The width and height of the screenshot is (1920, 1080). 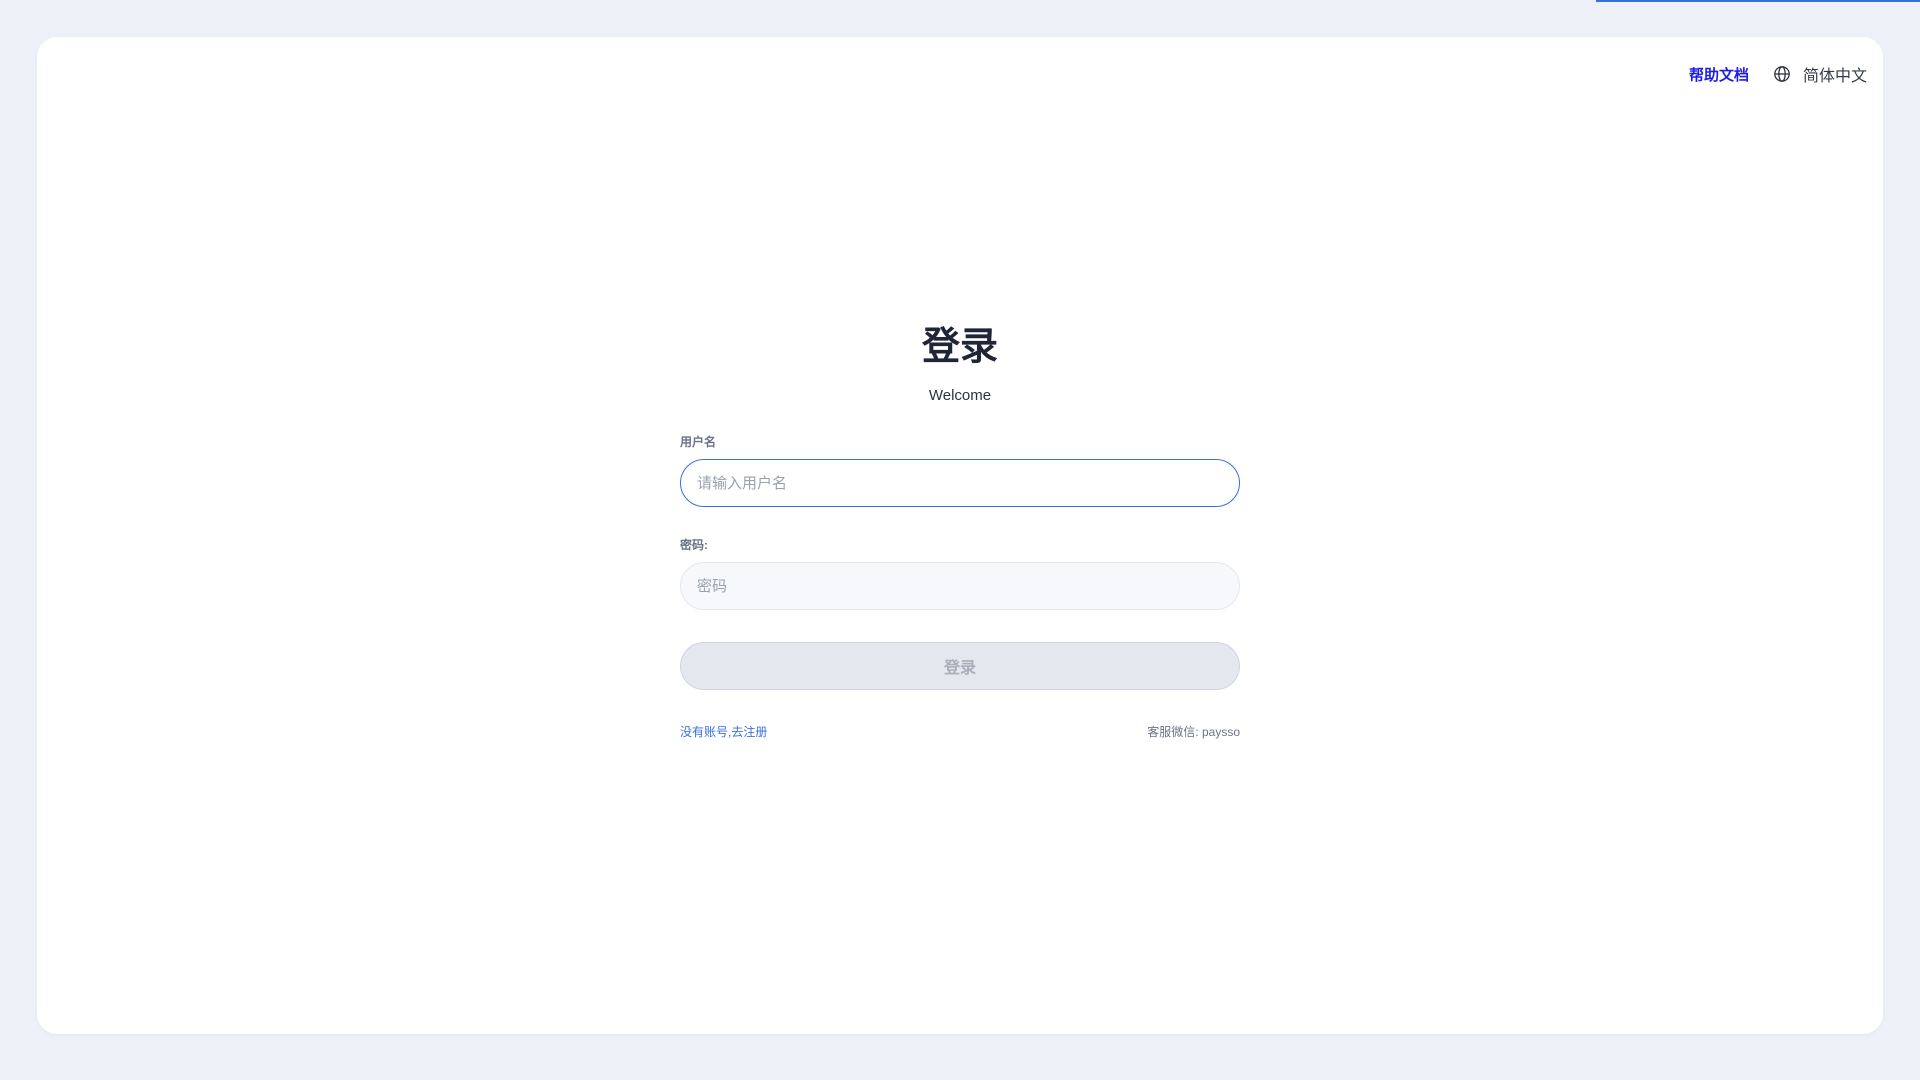 I want to click on support-contact: 客服微信: paysso, so click(x=1193, y=732).